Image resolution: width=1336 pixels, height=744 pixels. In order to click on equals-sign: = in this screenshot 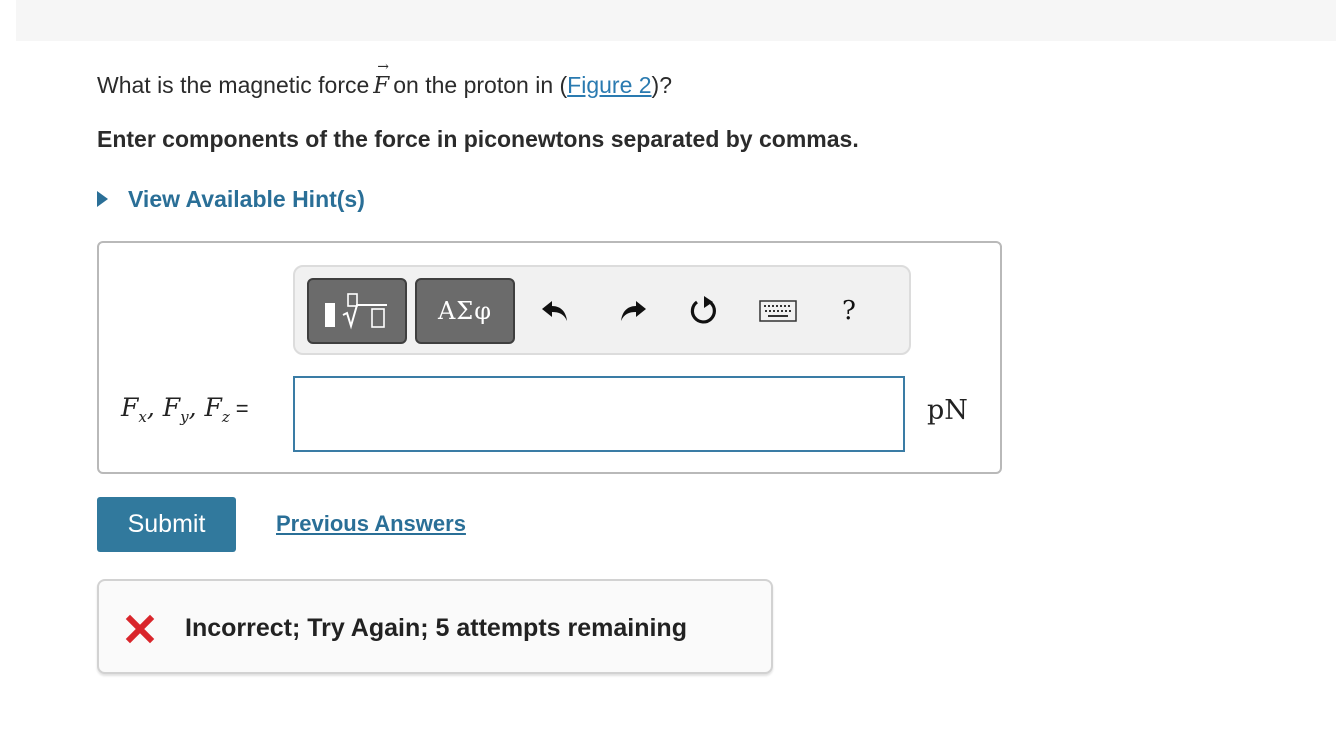, I will do `click(242, 408)`.